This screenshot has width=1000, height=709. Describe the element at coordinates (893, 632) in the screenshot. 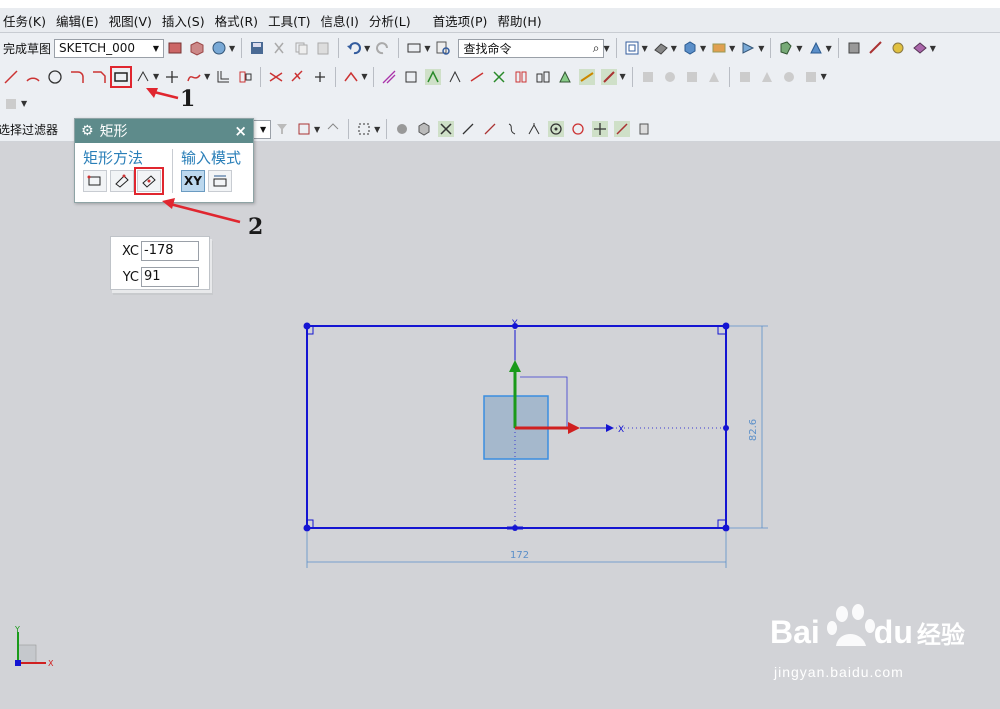

I see `watermark-brand-du: du` at that location.